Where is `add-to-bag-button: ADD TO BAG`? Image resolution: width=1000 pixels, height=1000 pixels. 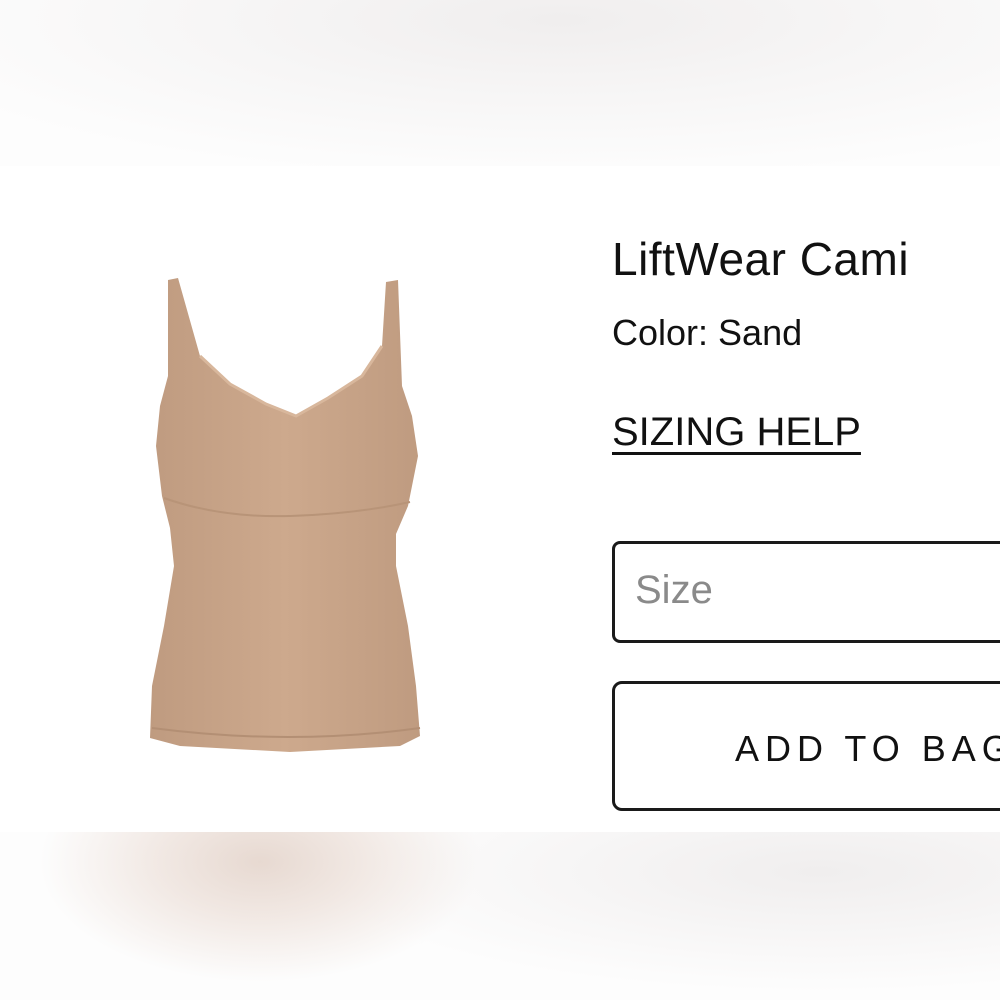 add-to-bag-button: ADD TO BAG is located at coordinates (806, 746).